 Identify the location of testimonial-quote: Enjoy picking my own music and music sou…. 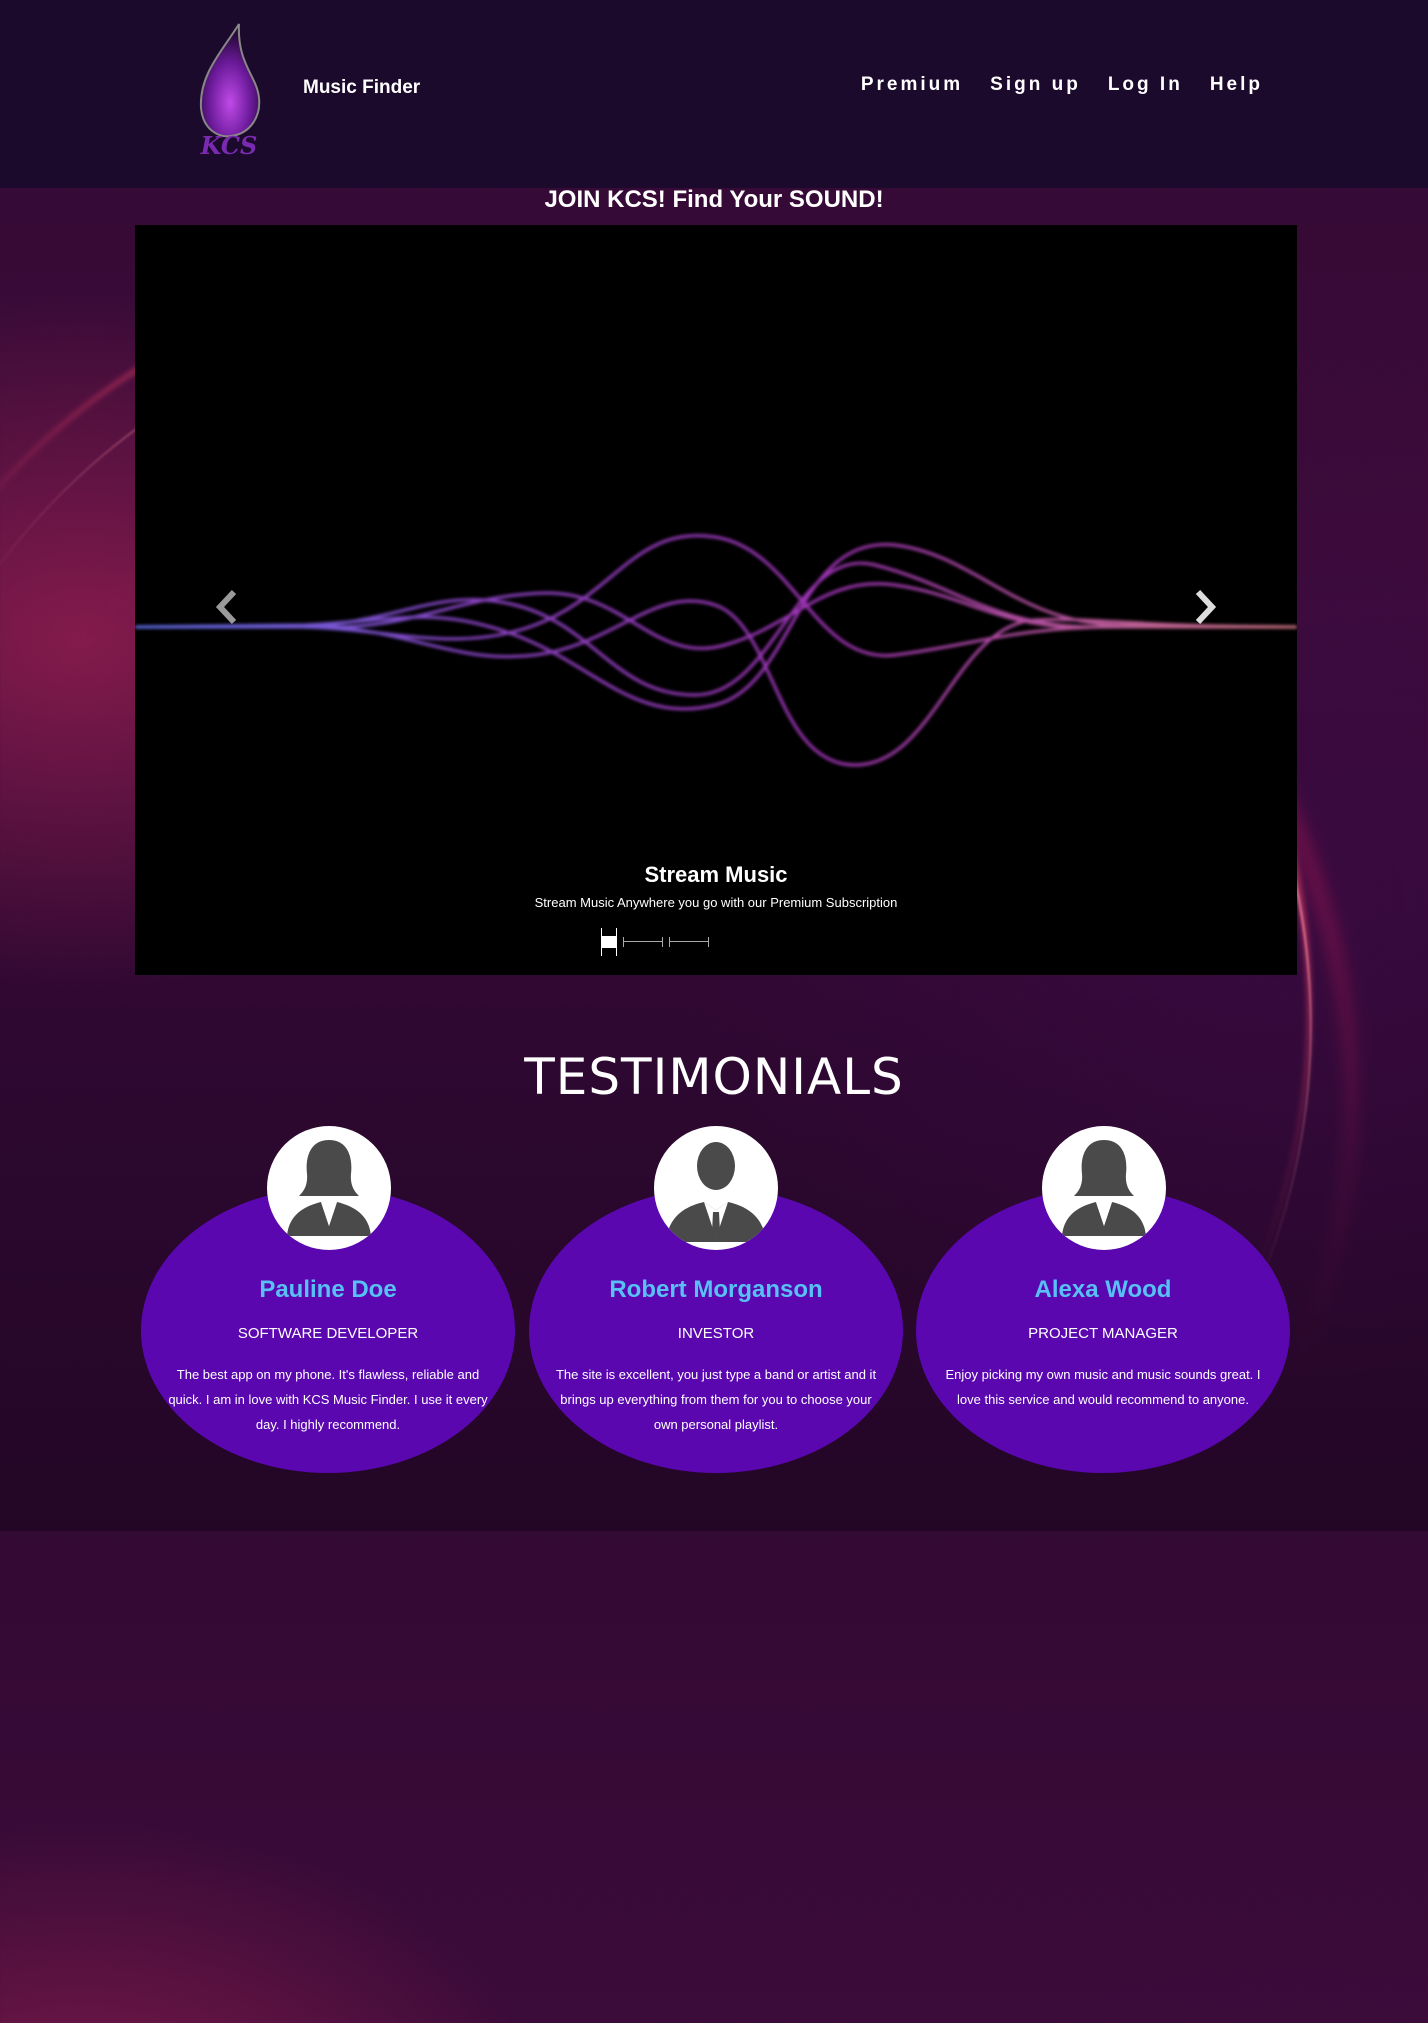
(1103, 1387).